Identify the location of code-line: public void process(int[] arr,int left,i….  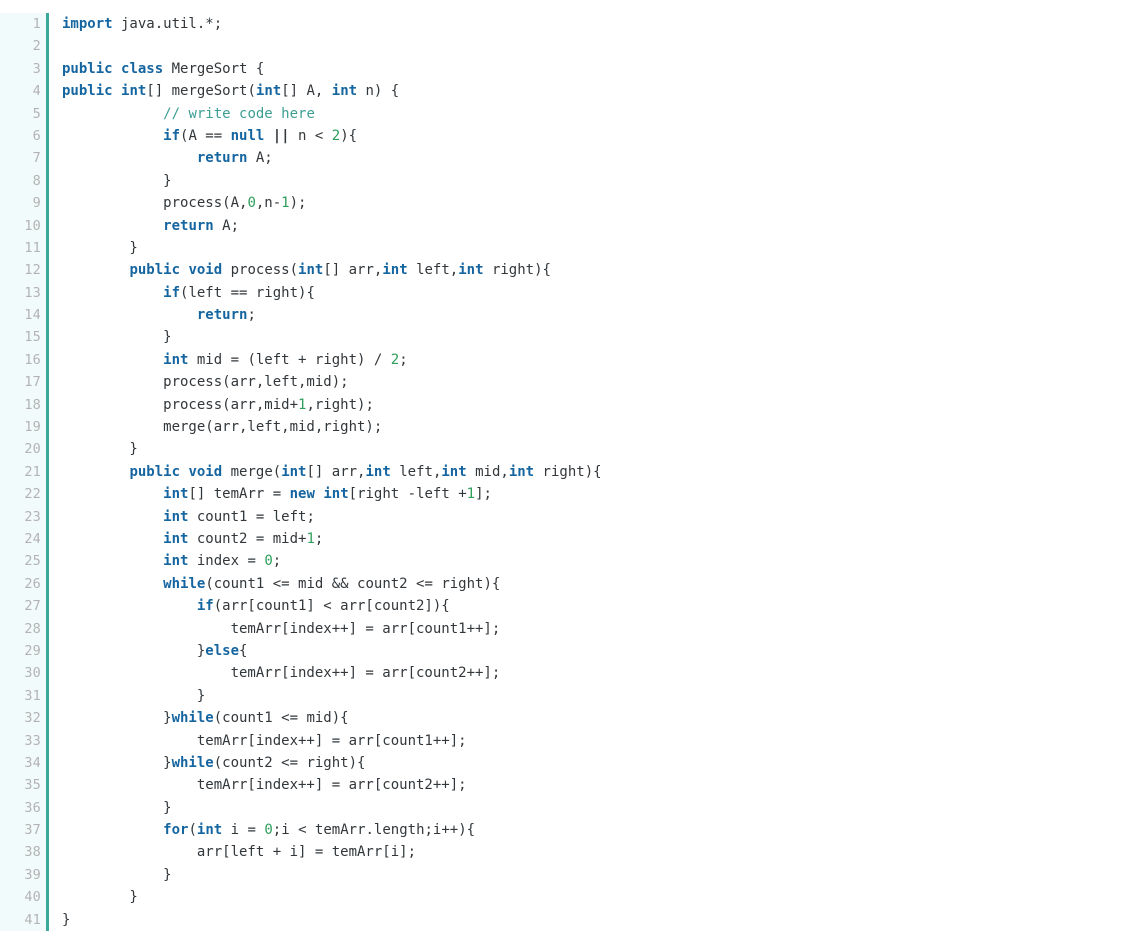
(594, 270).